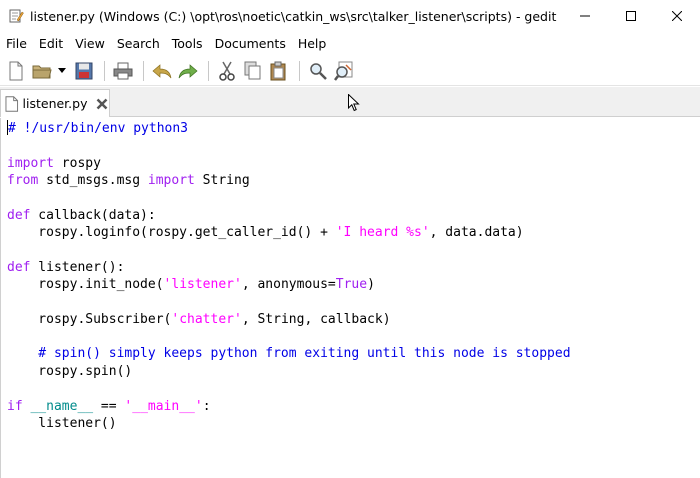 The height and width of the screenshot is (478, 700). I want to click on code-token: , String, callback), so click(316, 319).